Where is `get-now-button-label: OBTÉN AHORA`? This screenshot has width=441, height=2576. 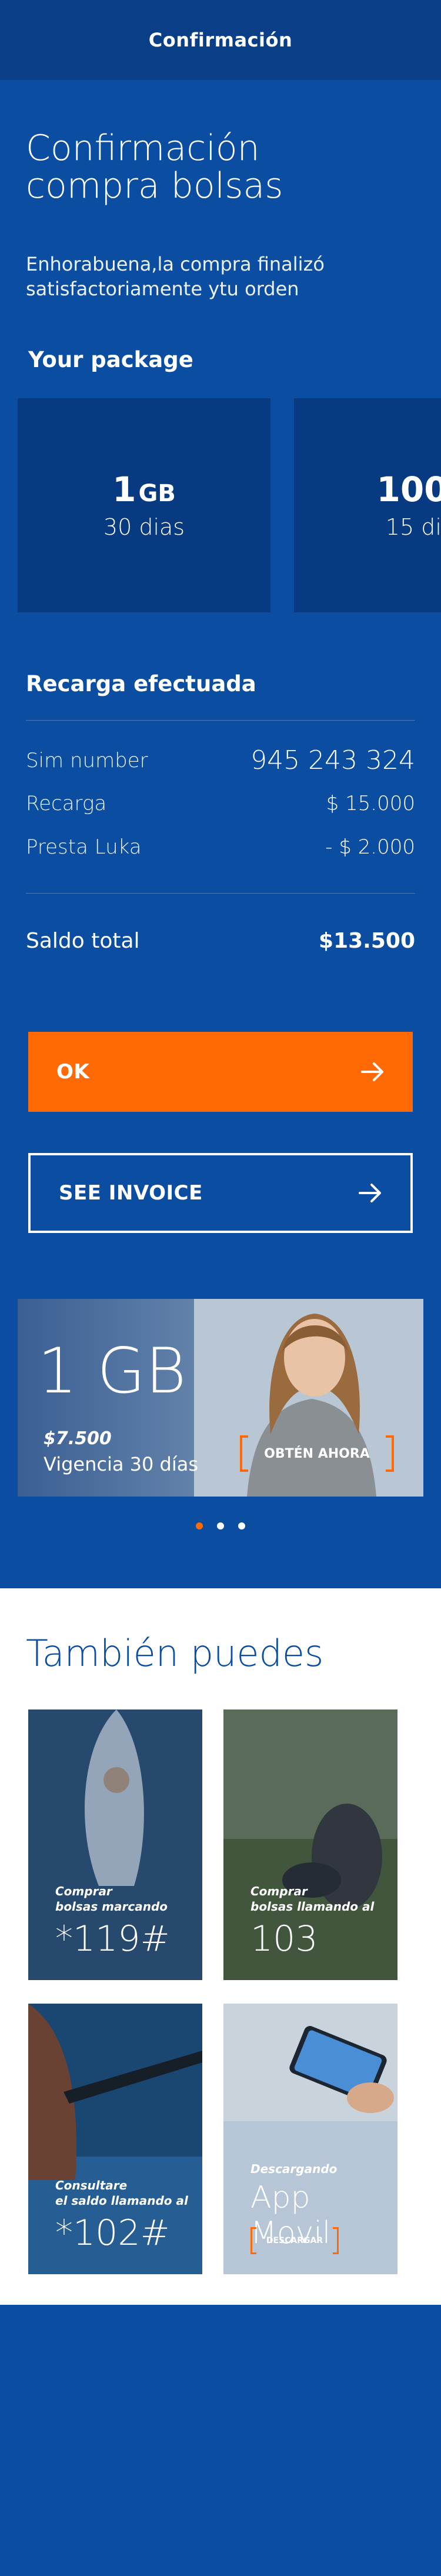 get-now-button-label: OBTÉN AHORA is located at coordinates (317, 1453).